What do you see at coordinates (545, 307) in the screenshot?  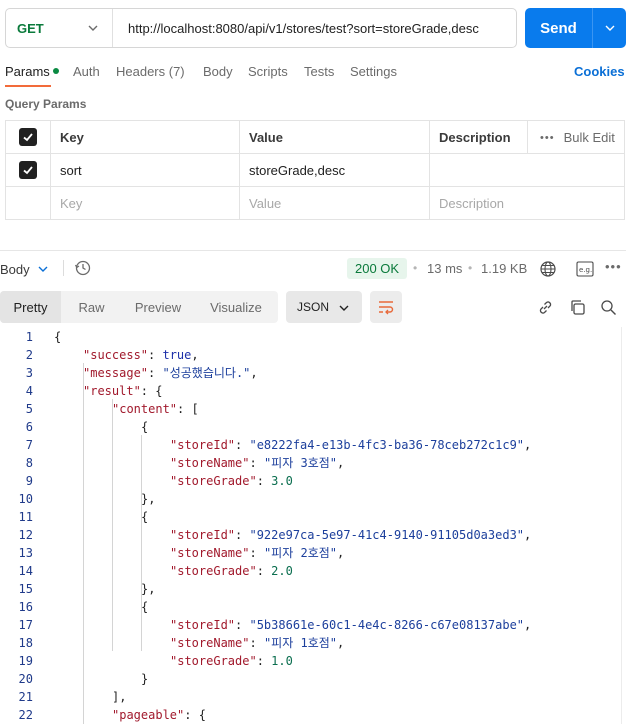 I see `link-icon` at bounding box center [545, 307].